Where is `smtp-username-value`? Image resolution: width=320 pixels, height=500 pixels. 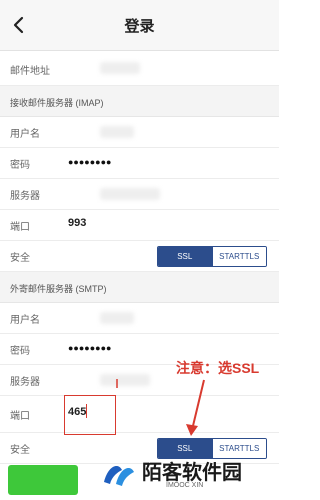
smtp-username-value is located at coordinates (117, 318).